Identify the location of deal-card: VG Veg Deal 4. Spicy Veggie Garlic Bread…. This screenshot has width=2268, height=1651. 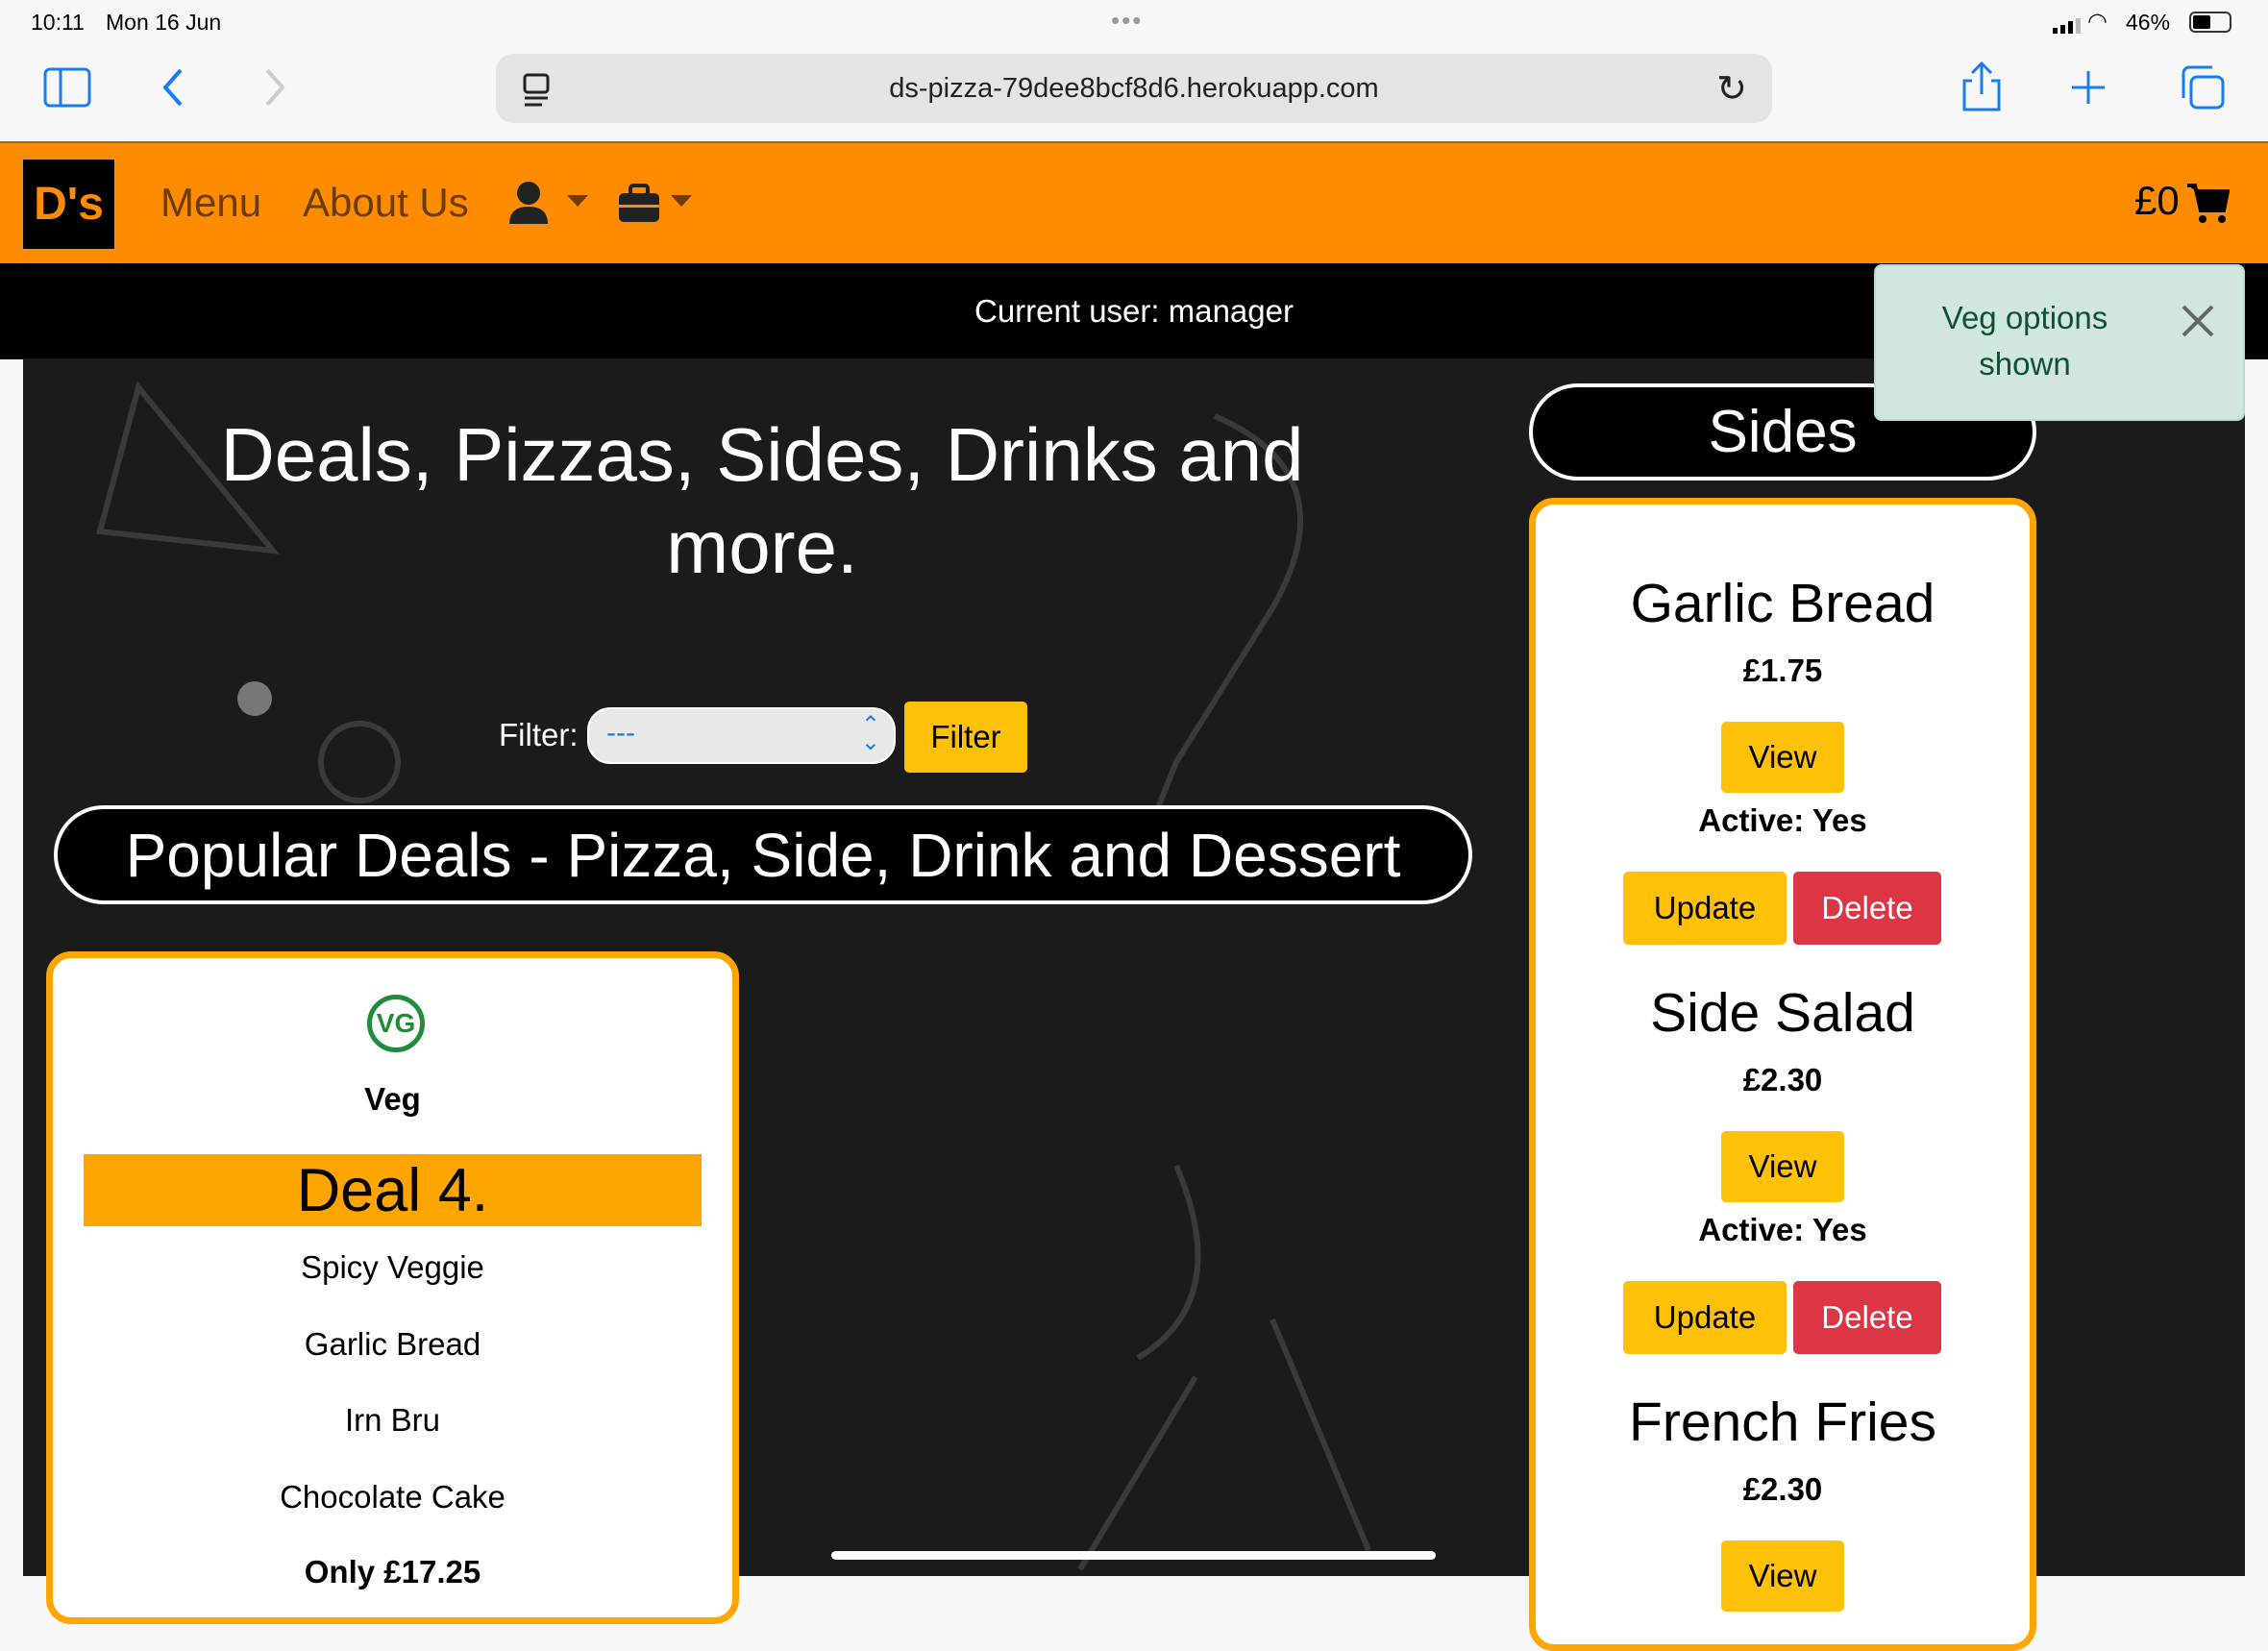
(392, 1287).